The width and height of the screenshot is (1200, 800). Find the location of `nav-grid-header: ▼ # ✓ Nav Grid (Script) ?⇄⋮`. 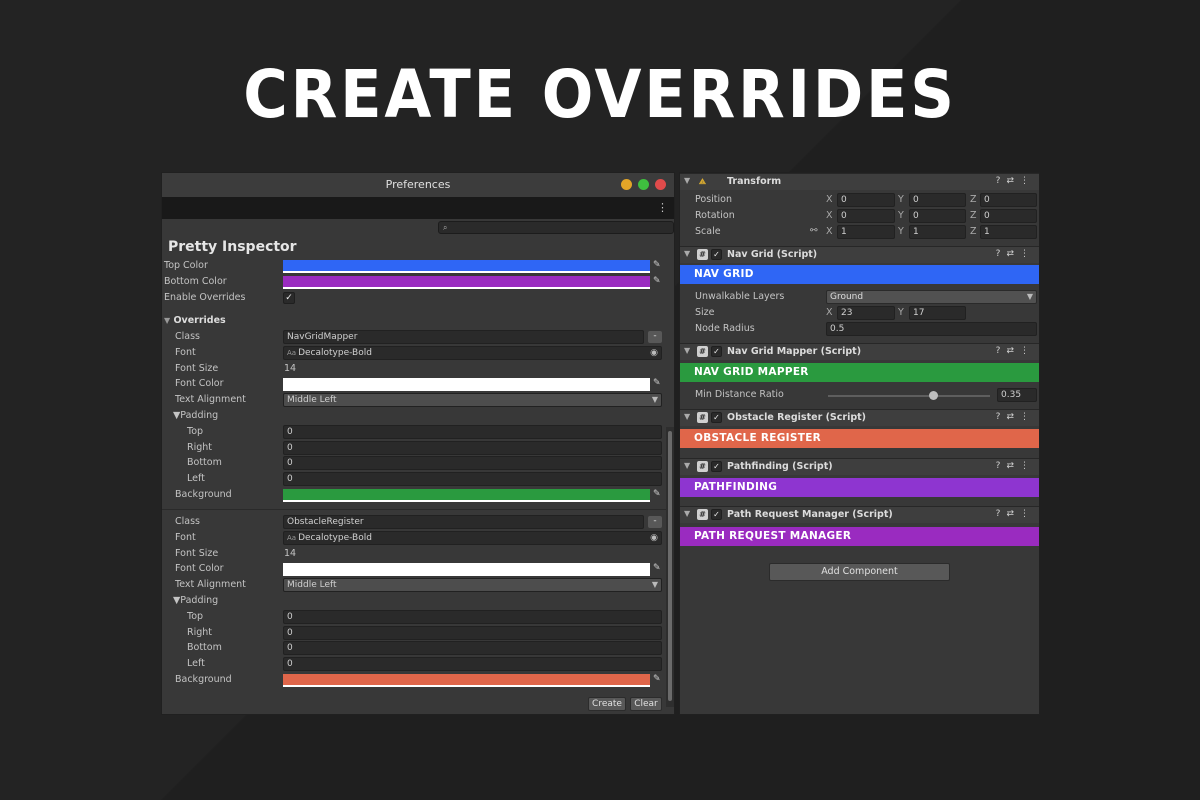

nav-grid-header: ▼ # ✓ Nav Grid (Script) ?⇄⋮ is located at coordinates (859, 254).